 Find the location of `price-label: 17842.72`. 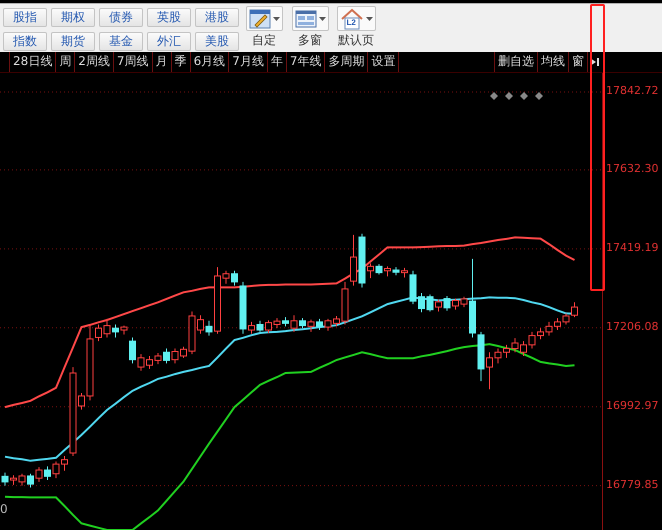

price-label: 17842.72 is located at coordinates (632, 91).